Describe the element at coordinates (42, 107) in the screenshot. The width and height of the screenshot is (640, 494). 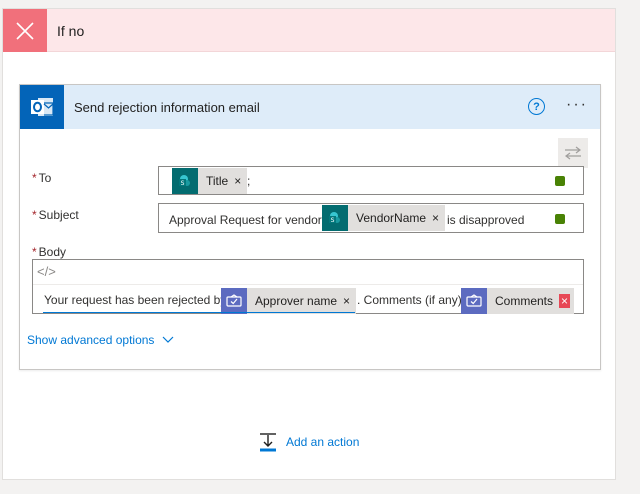
I see `outlook-icon` at that location.